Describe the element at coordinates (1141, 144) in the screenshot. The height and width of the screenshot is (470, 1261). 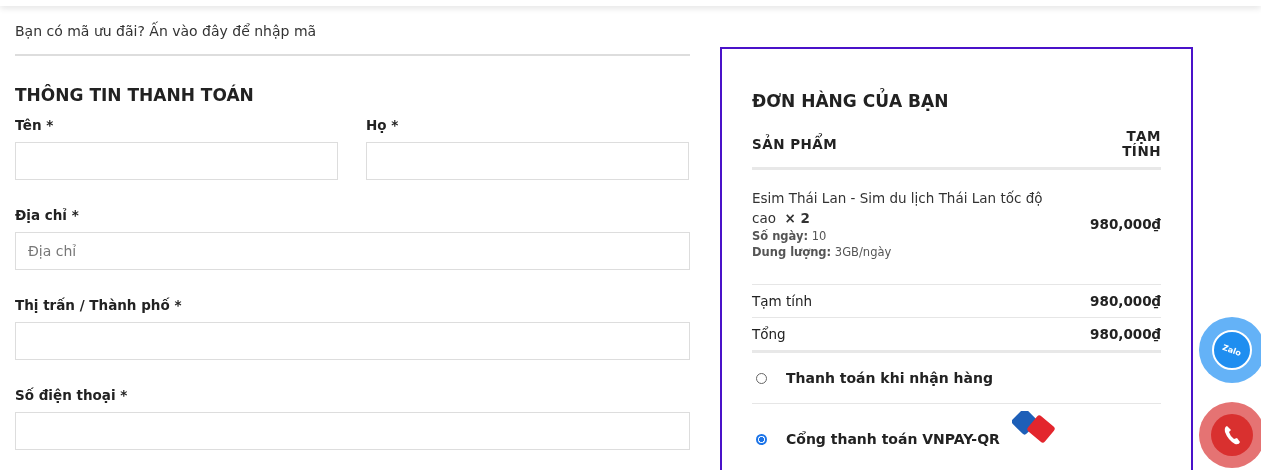
I see `column-header: TẠM TÍNH` at that location.